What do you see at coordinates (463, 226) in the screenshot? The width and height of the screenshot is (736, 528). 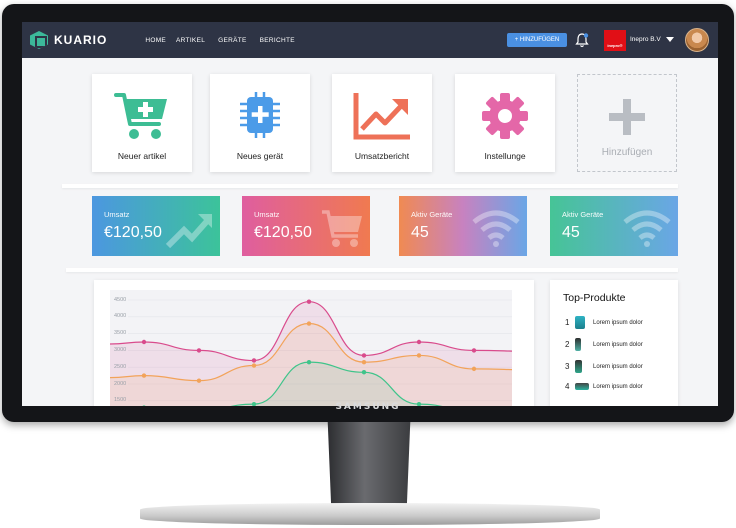 I see `stat-card-active-devices: Aktiv Geräte 45` at bounding box center [463, 226].